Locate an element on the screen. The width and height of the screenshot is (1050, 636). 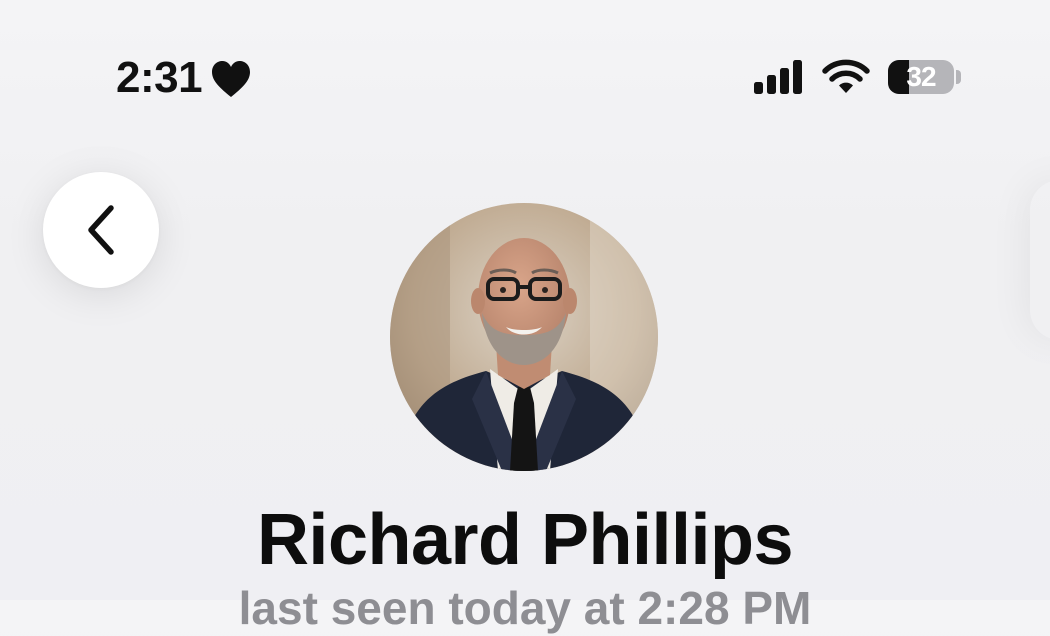
status-time-group: 2:31 is located at coordinates (184, 78).